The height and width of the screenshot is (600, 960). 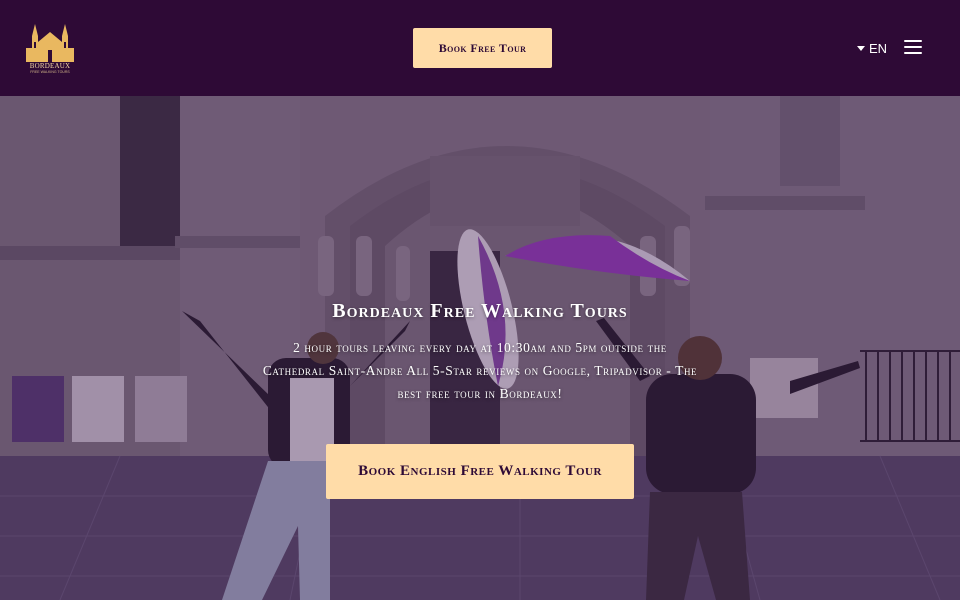 I want to click on cathedral-logo-icon, so click(x=50, y=43).